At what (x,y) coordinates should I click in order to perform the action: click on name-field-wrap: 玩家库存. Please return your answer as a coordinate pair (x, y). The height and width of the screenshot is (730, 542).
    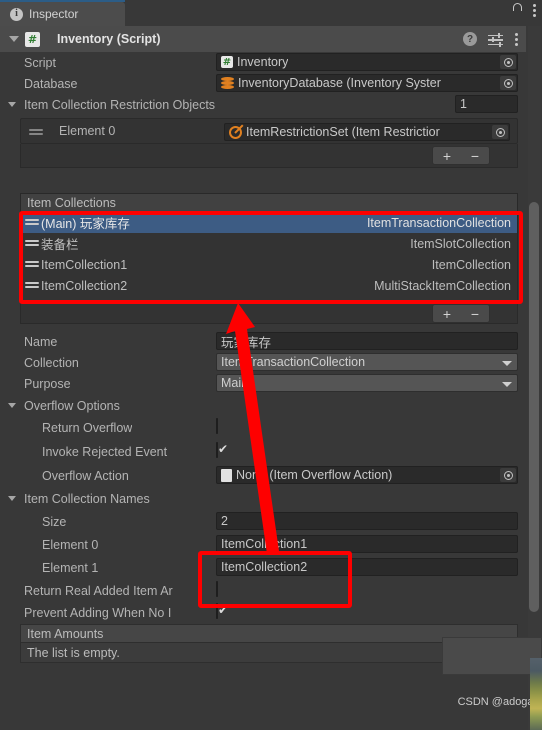
    Looking at the image, I should click on (367, 341).